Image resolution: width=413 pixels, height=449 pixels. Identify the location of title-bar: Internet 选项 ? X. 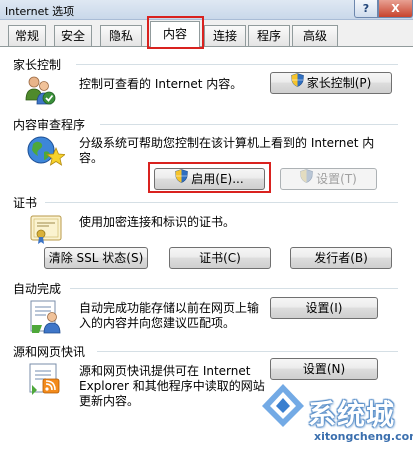
(206, 10).